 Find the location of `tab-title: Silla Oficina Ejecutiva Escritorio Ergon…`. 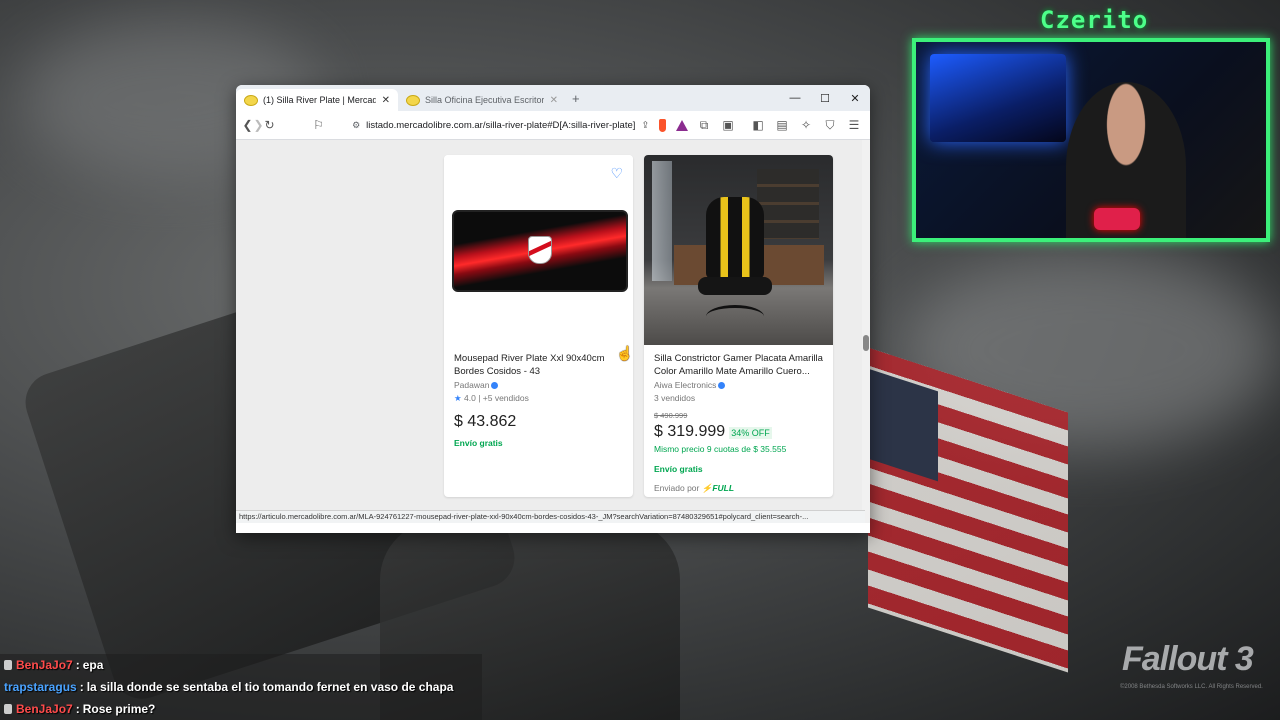

tab-title: Silla Oficina Ejecutiva Escritorio Ergon… is located at coordinates (484, 100).